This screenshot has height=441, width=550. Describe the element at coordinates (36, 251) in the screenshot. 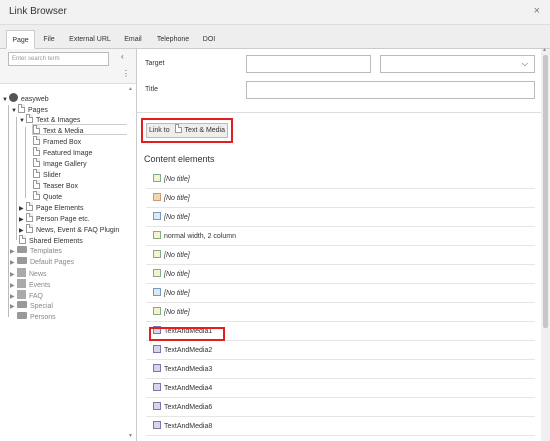

I see `tree-node-templates: ▶ Templates` at that location.